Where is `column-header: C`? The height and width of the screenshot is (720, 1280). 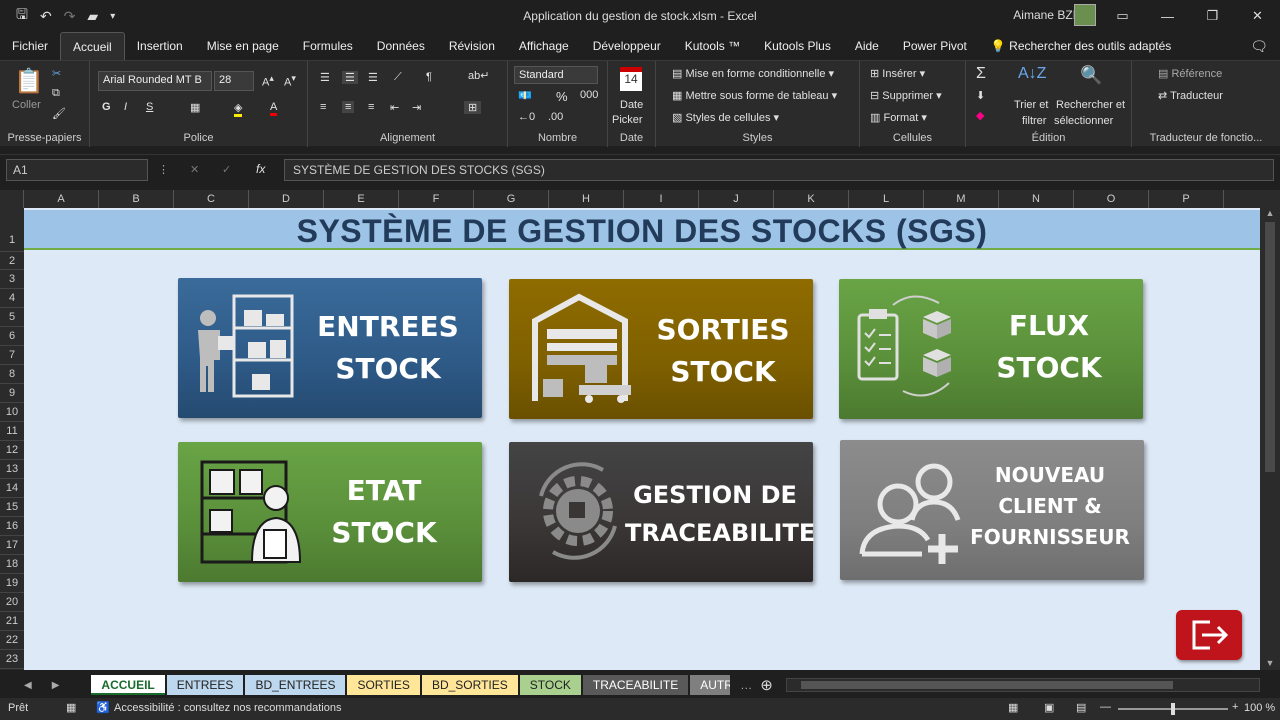 column-header: C is located at coordinates (211, 199).